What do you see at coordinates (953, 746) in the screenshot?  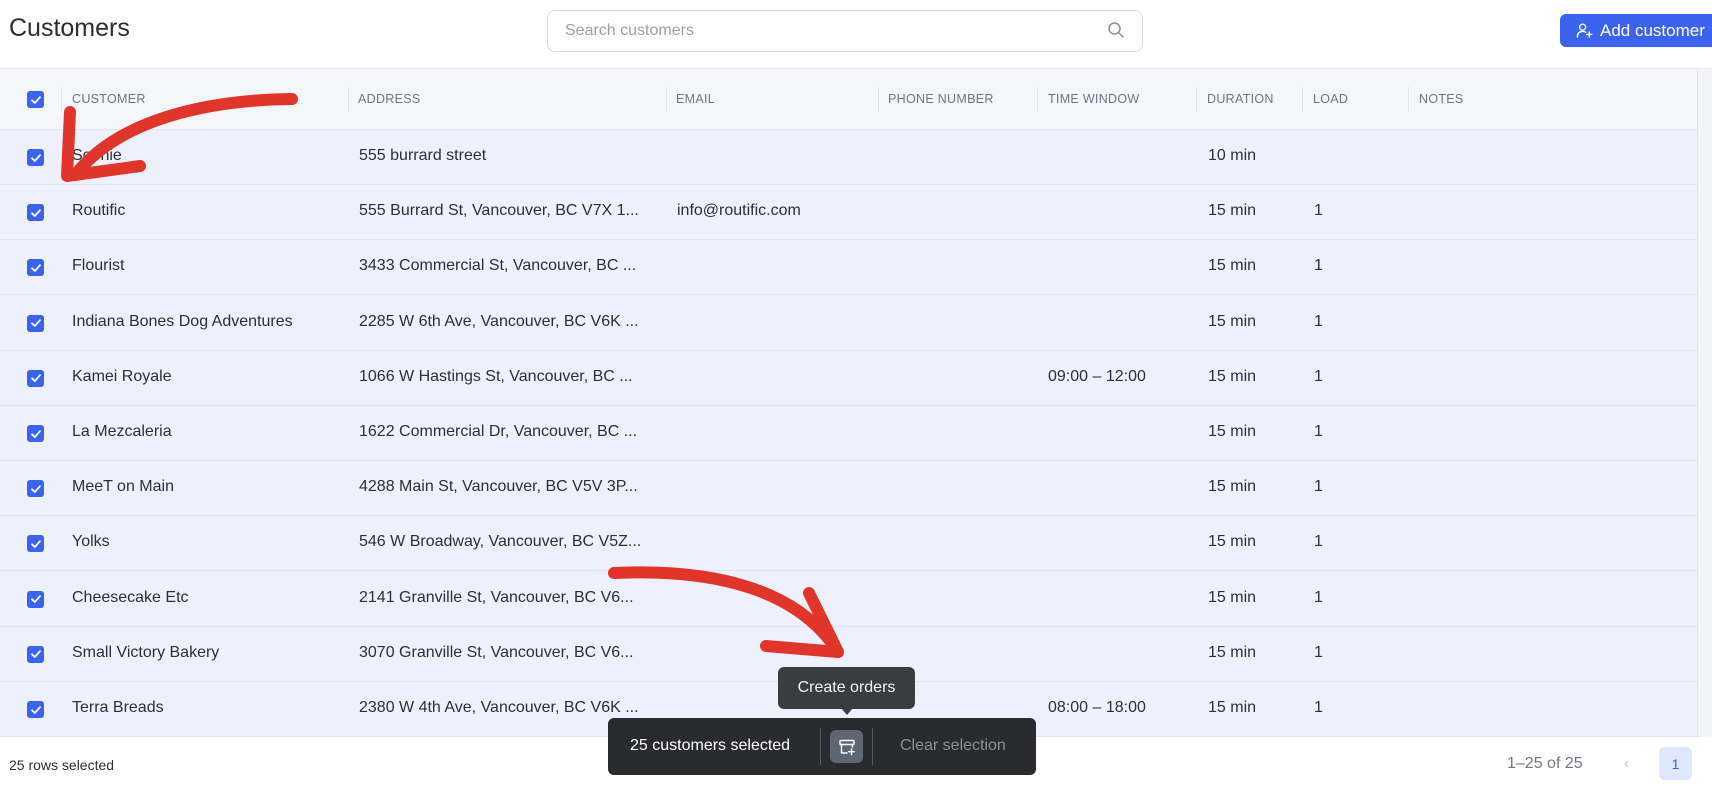 I see `clear-selection-button: Clear selection` at bounding box center [953, 746].